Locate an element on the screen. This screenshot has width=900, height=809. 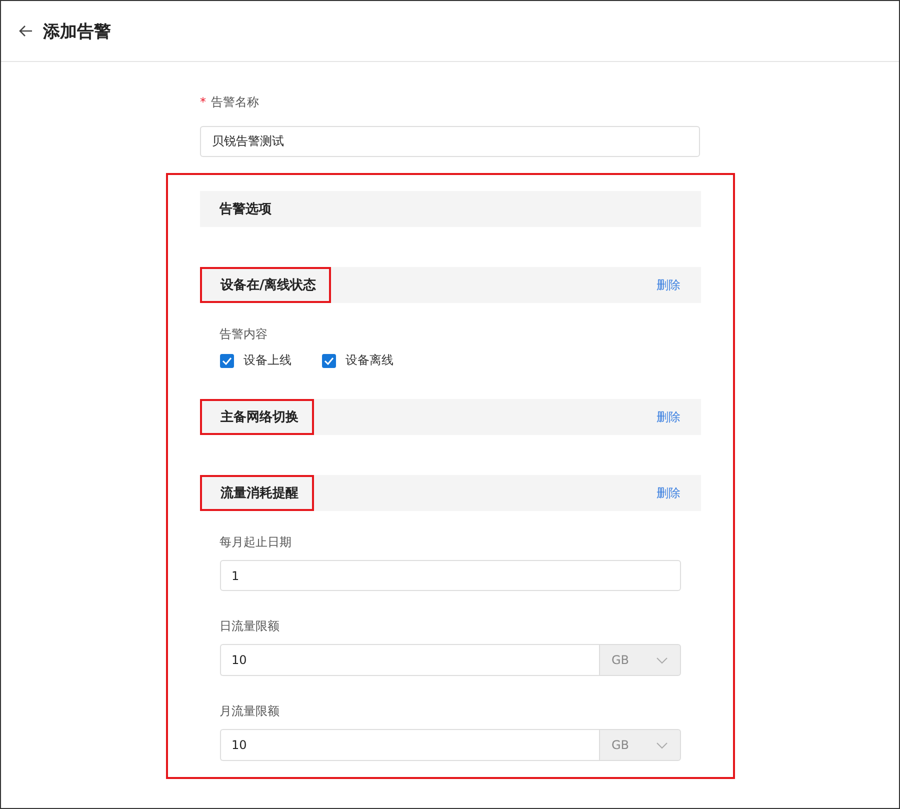
required-mark: * is located at coordinates (203, 102).